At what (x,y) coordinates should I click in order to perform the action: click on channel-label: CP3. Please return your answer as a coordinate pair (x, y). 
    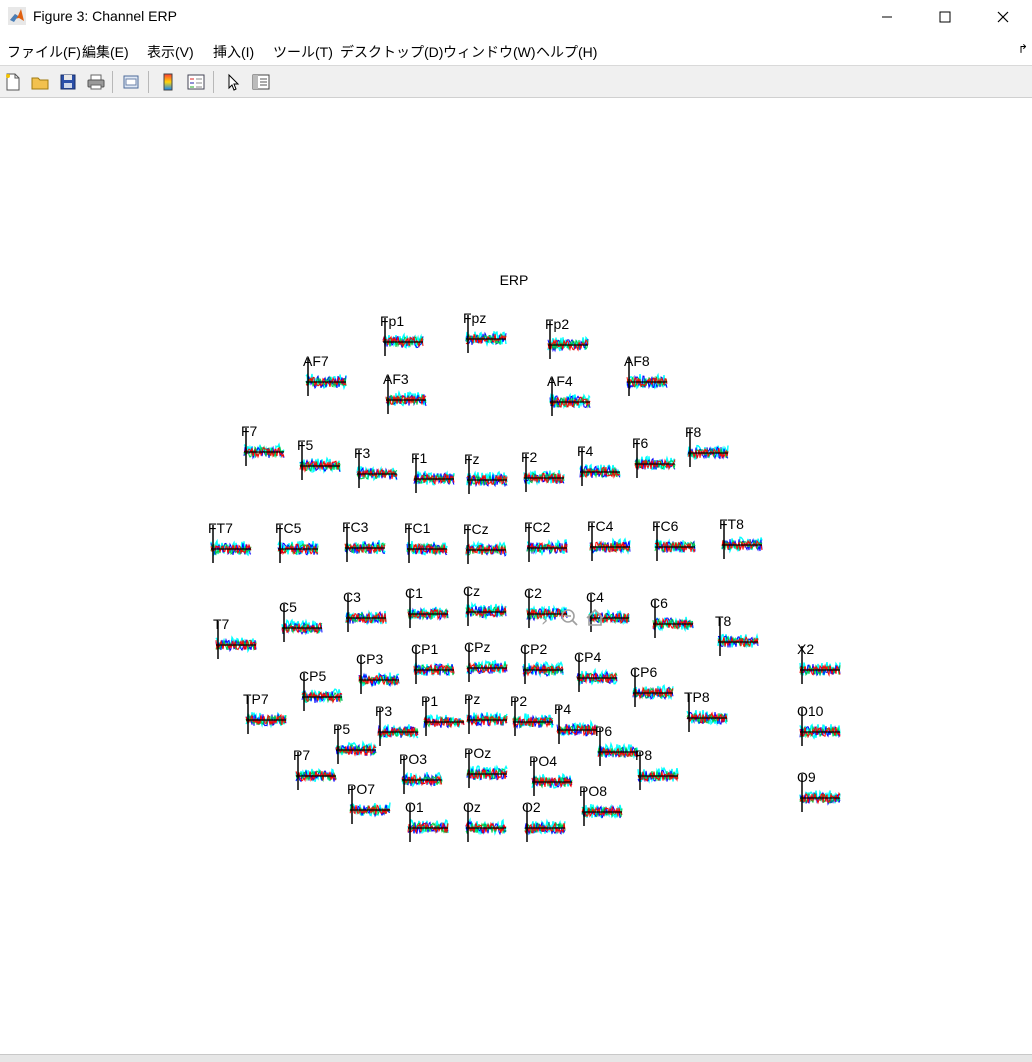
    Looking at the image, I should click on (369, 659).